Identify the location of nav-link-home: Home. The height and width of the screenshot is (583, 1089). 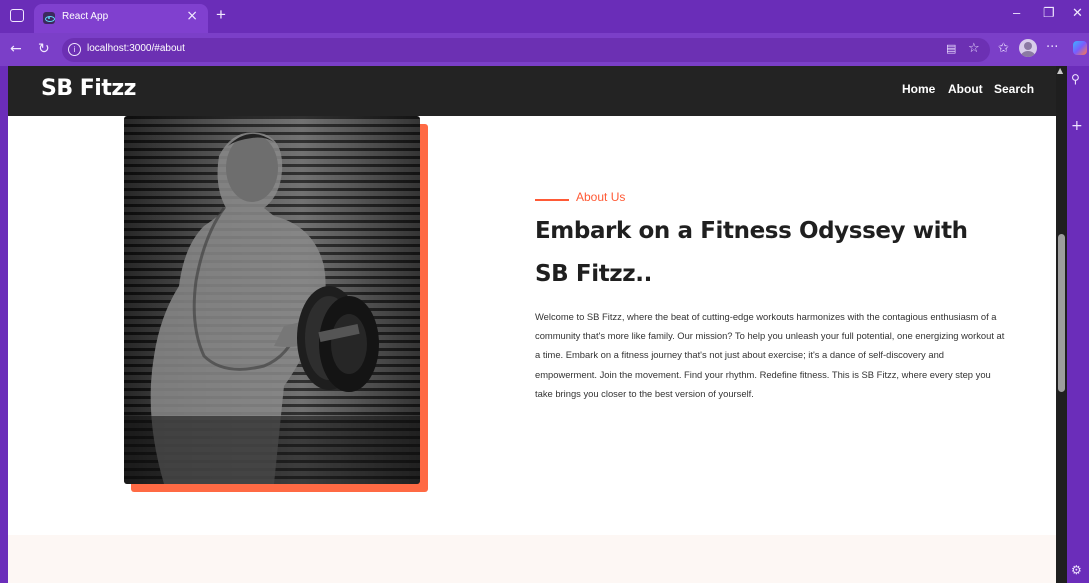
(918, 89).